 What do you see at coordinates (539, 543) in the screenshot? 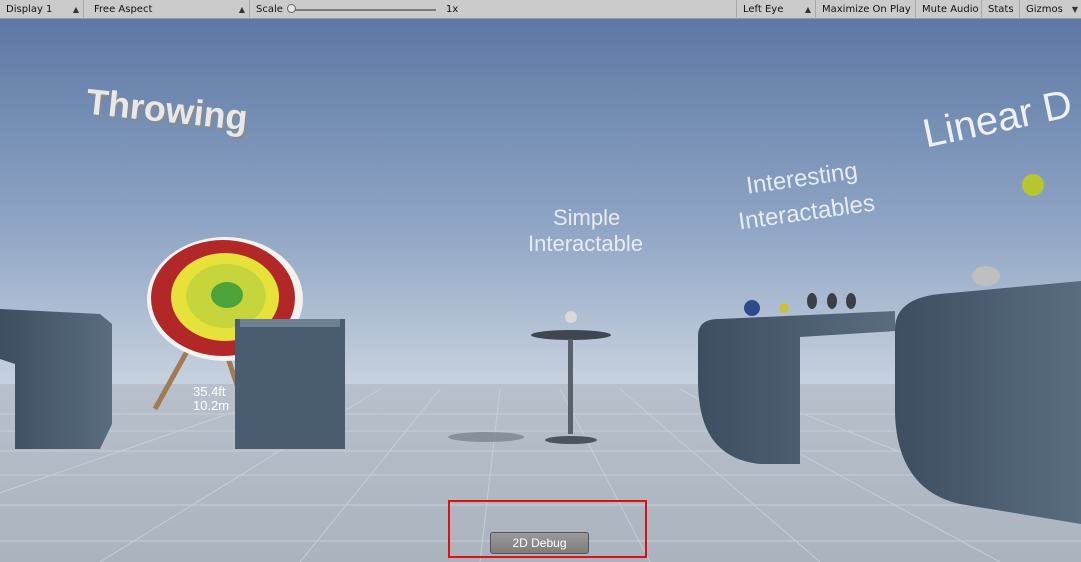
I see `2d-debug-button: 2D Debug` at bounding box center [539, 543].